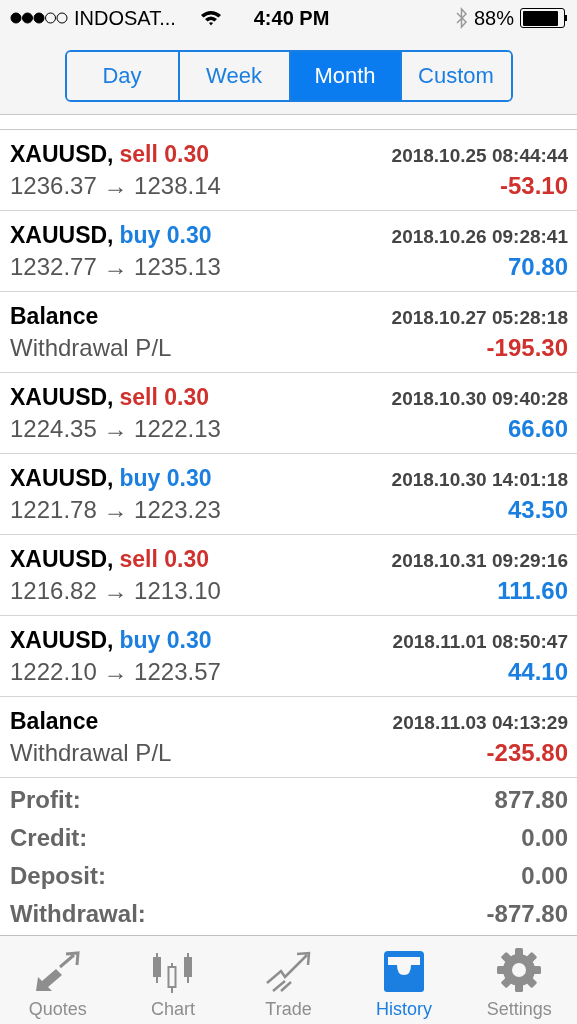 The width and height of the screenshot is (577, 1024). Describe the element at coordinates (344, 76) in the screenshot. I see `period-tab: Month` at that location.